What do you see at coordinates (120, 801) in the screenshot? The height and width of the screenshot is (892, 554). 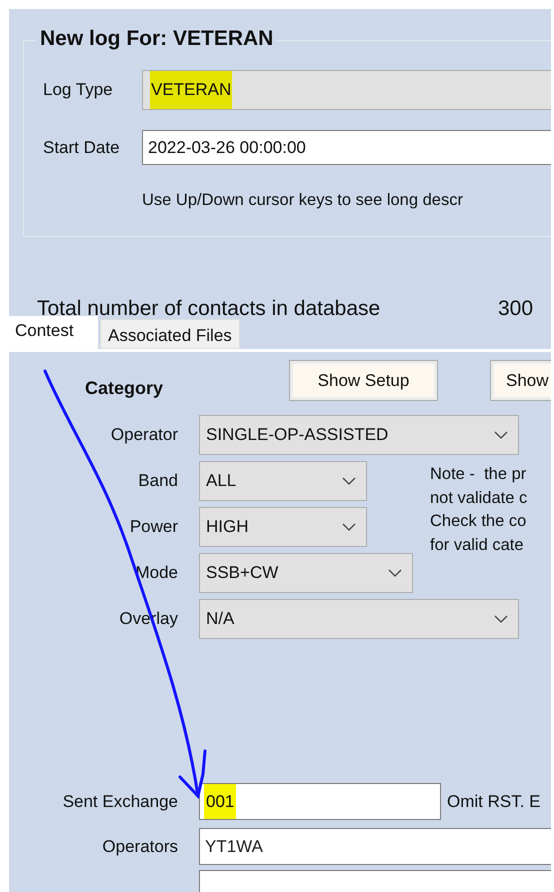 I see `field-label: Sent Exchange` at bounding box center [120, 801].